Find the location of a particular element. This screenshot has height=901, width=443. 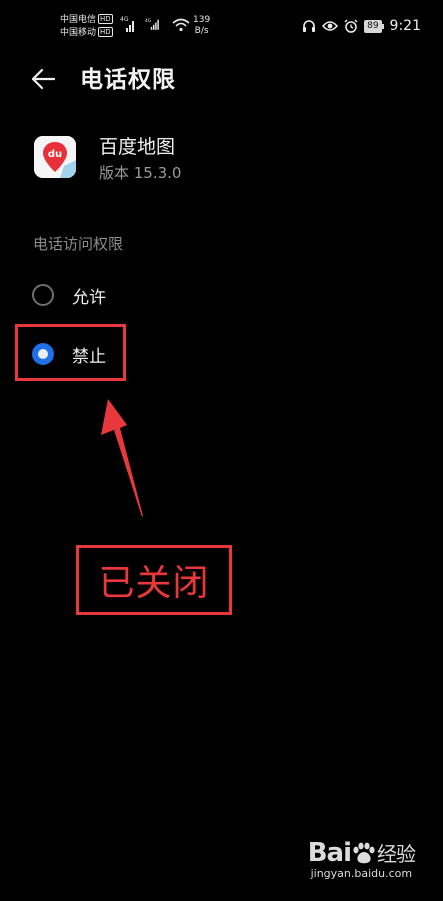

watermark-logo-suffix: 经验 is located at coordinates (396, 854).